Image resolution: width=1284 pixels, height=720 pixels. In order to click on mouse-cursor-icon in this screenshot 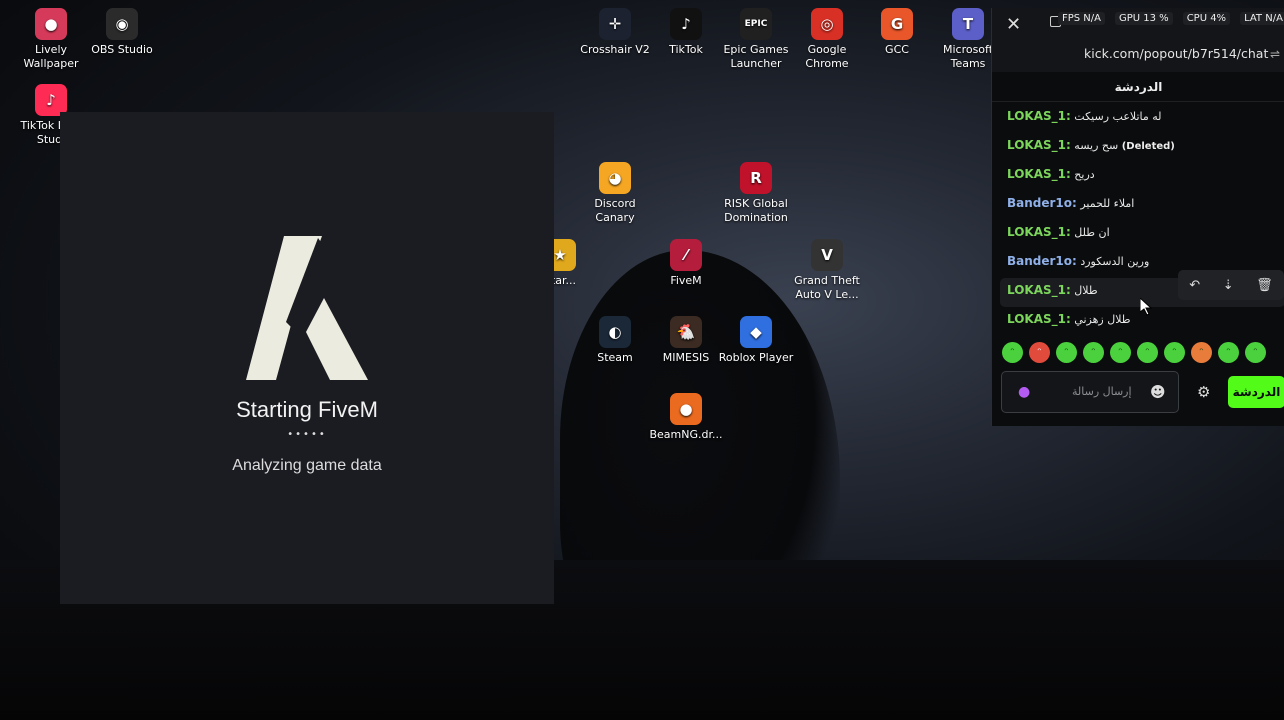, I will do `click(1146, 307)`.